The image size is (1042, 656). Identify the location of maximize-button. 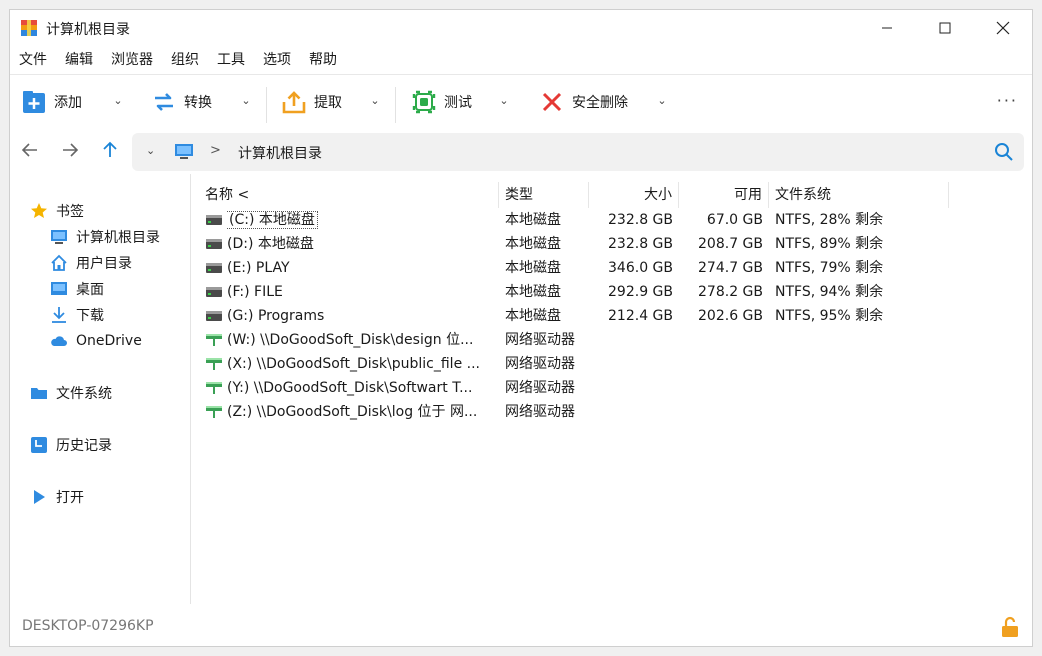
(945, 28).